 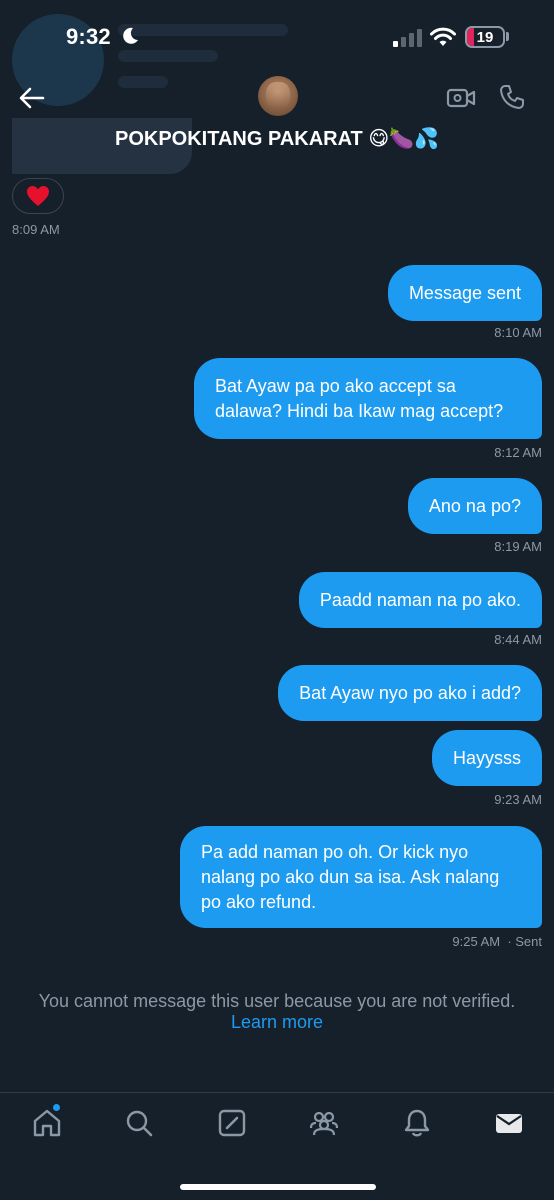 I want to click on message-timestamp: 9:23 AM, so click(x=518, y=799).